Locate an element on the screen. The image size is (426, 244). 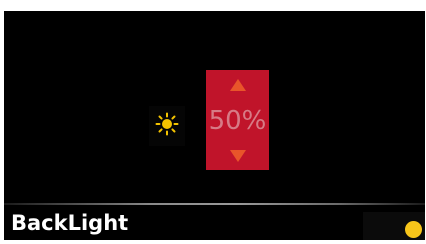
brightness-button is located at coordinates (167, 126).